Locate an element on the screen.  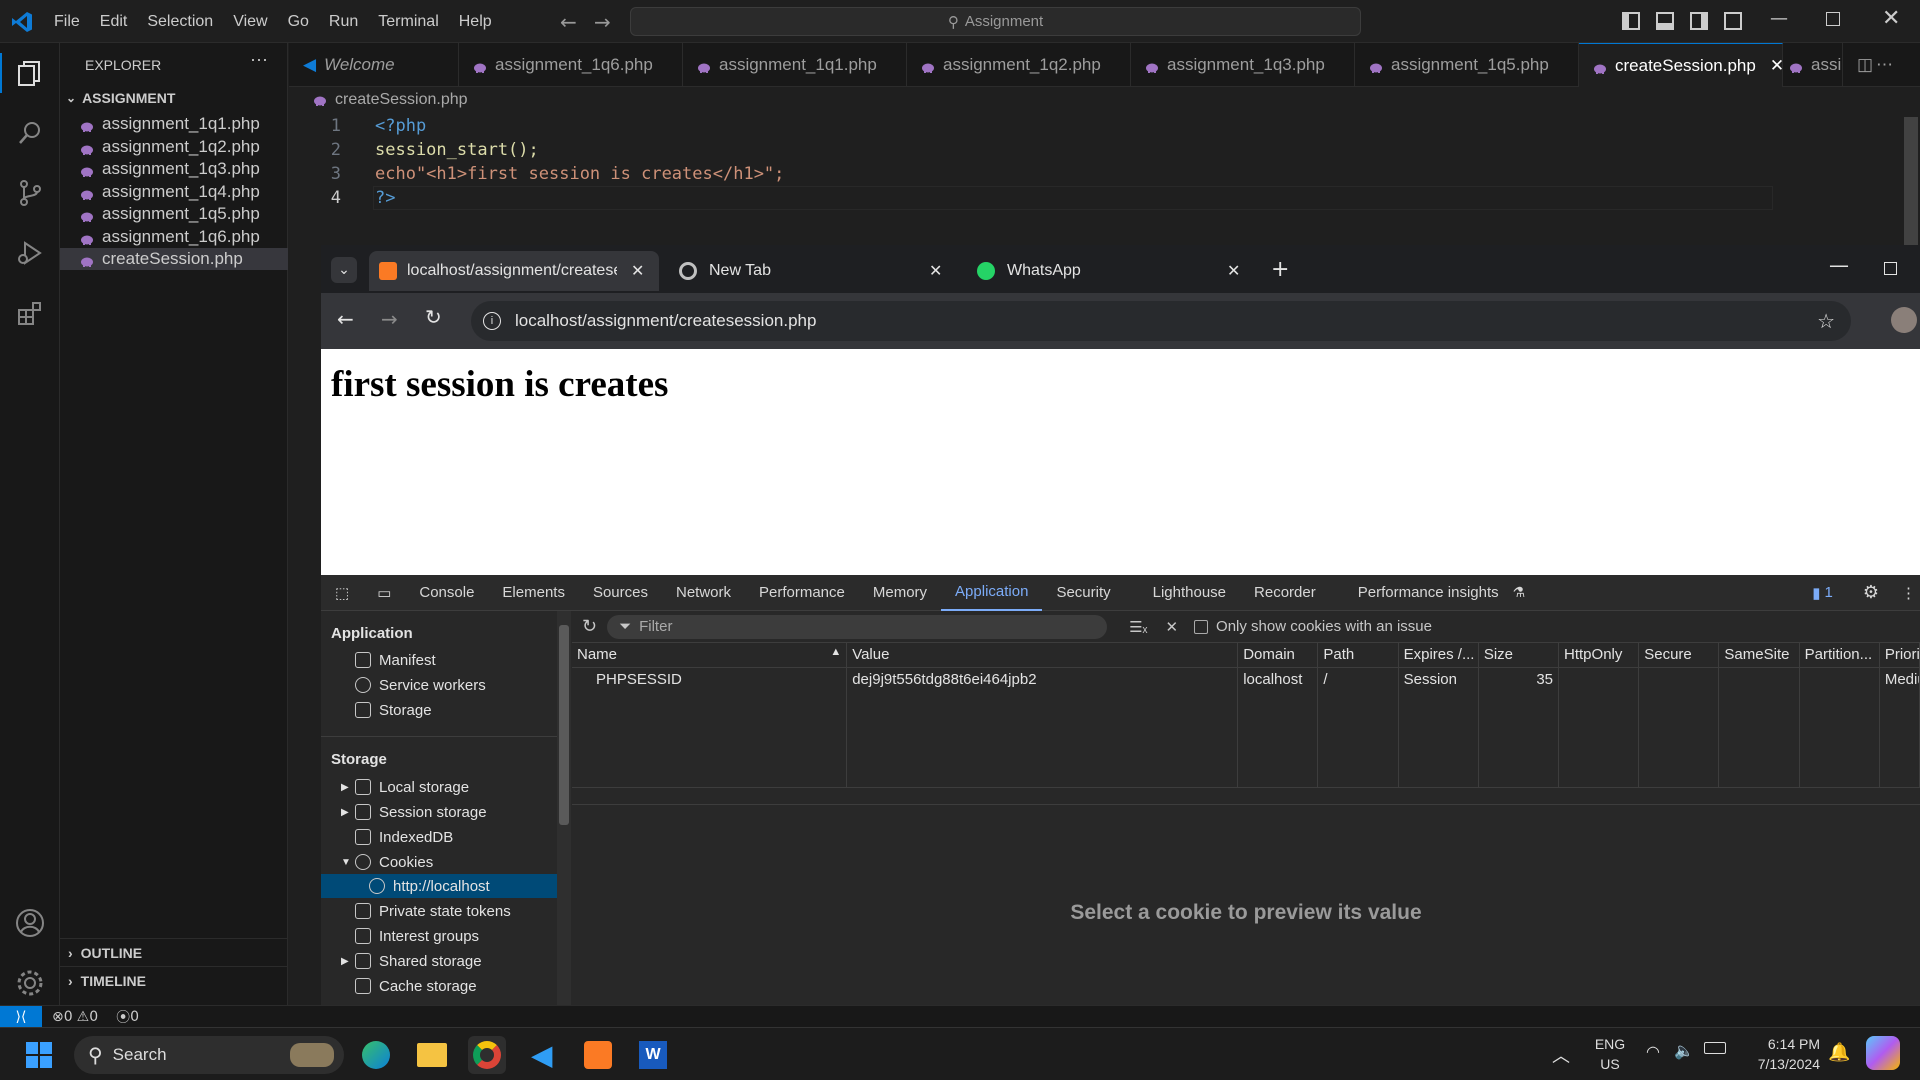
settings-gear-icon: ⚙ is located at coordinates (1871, 592).